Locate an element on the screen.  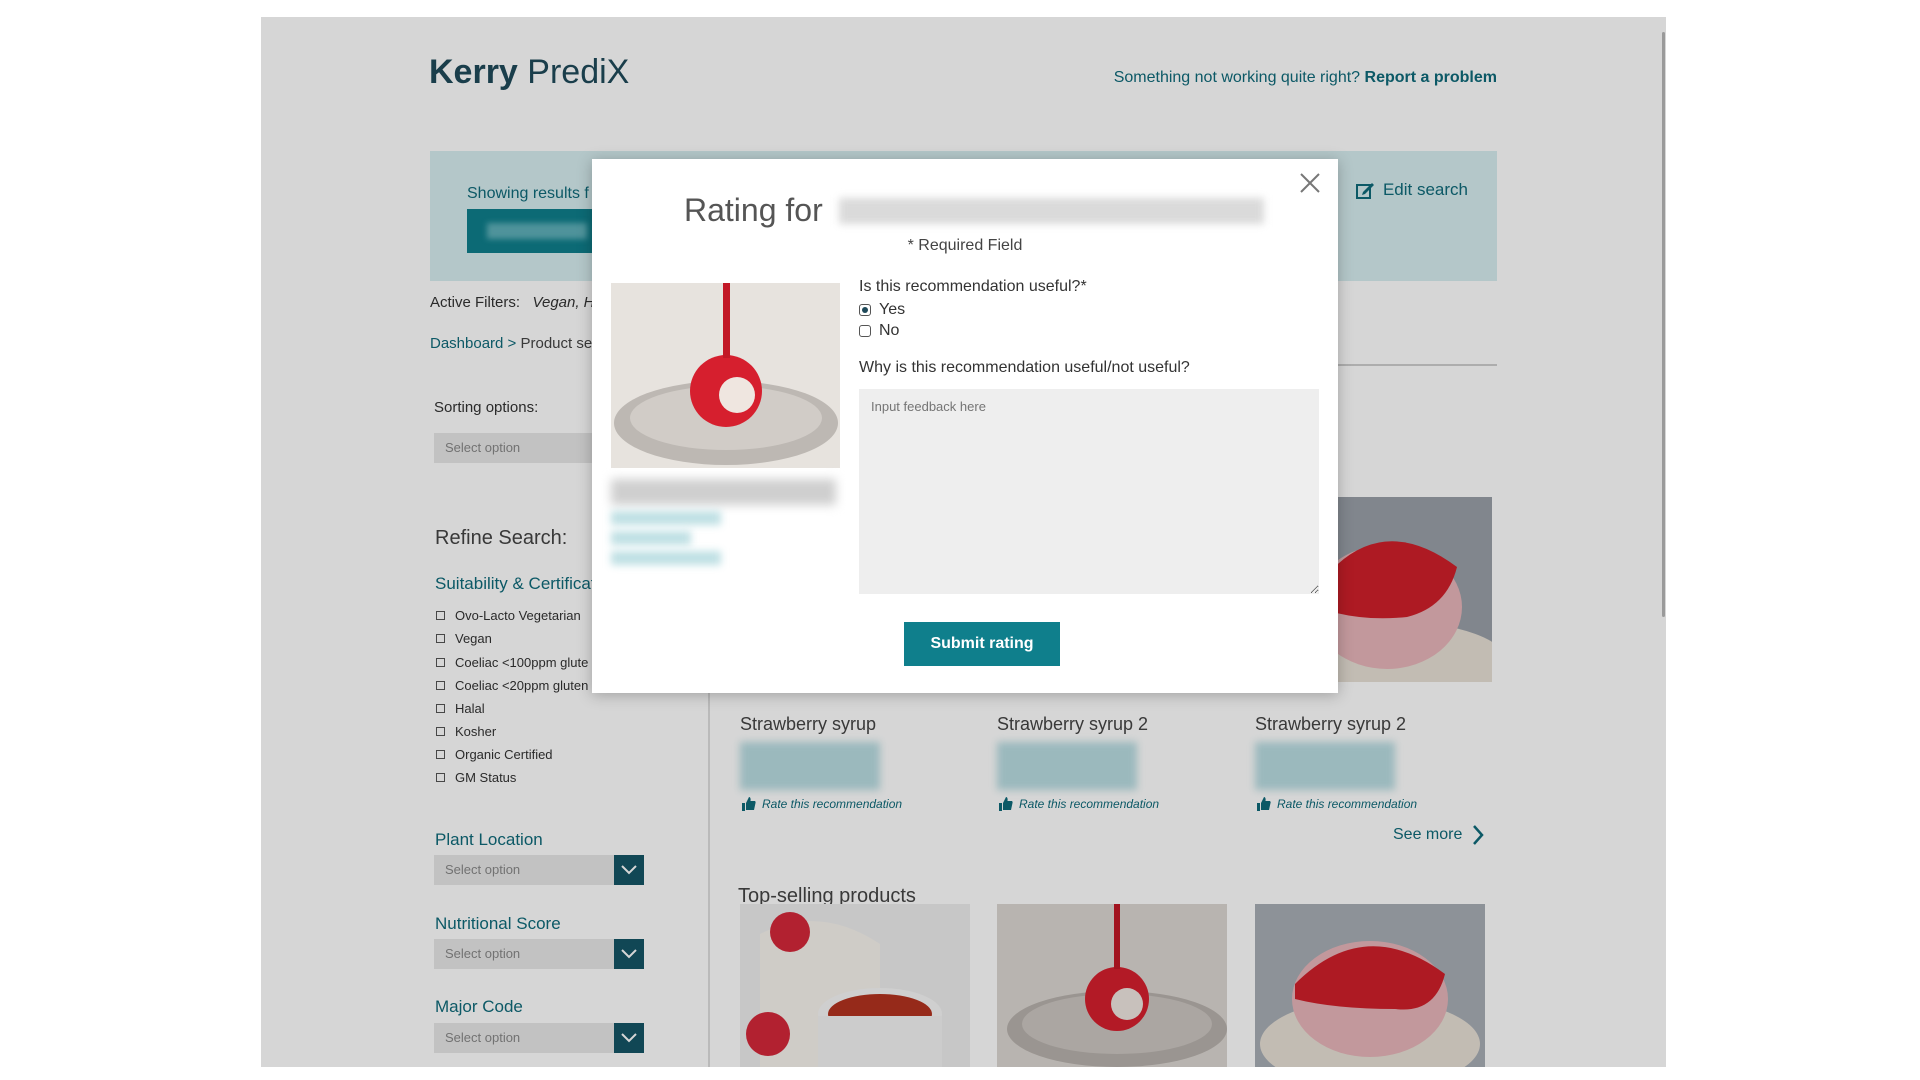
radio-button is located at coordinates (865, 331).